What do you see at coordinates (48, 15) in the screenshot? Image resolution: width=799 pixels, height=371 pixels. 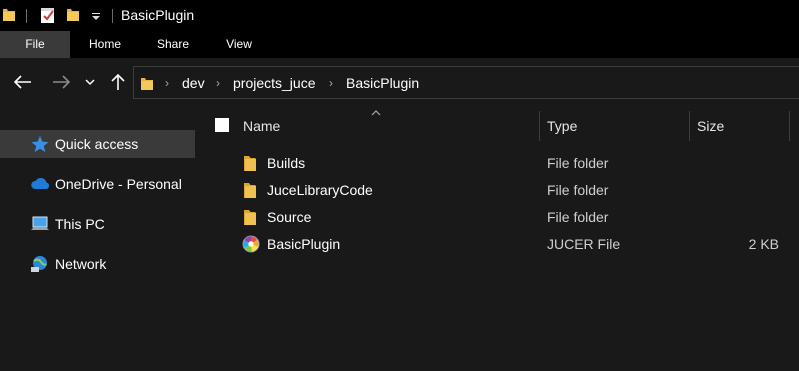 I see `properties-icon` at bounding box center [48, 15].